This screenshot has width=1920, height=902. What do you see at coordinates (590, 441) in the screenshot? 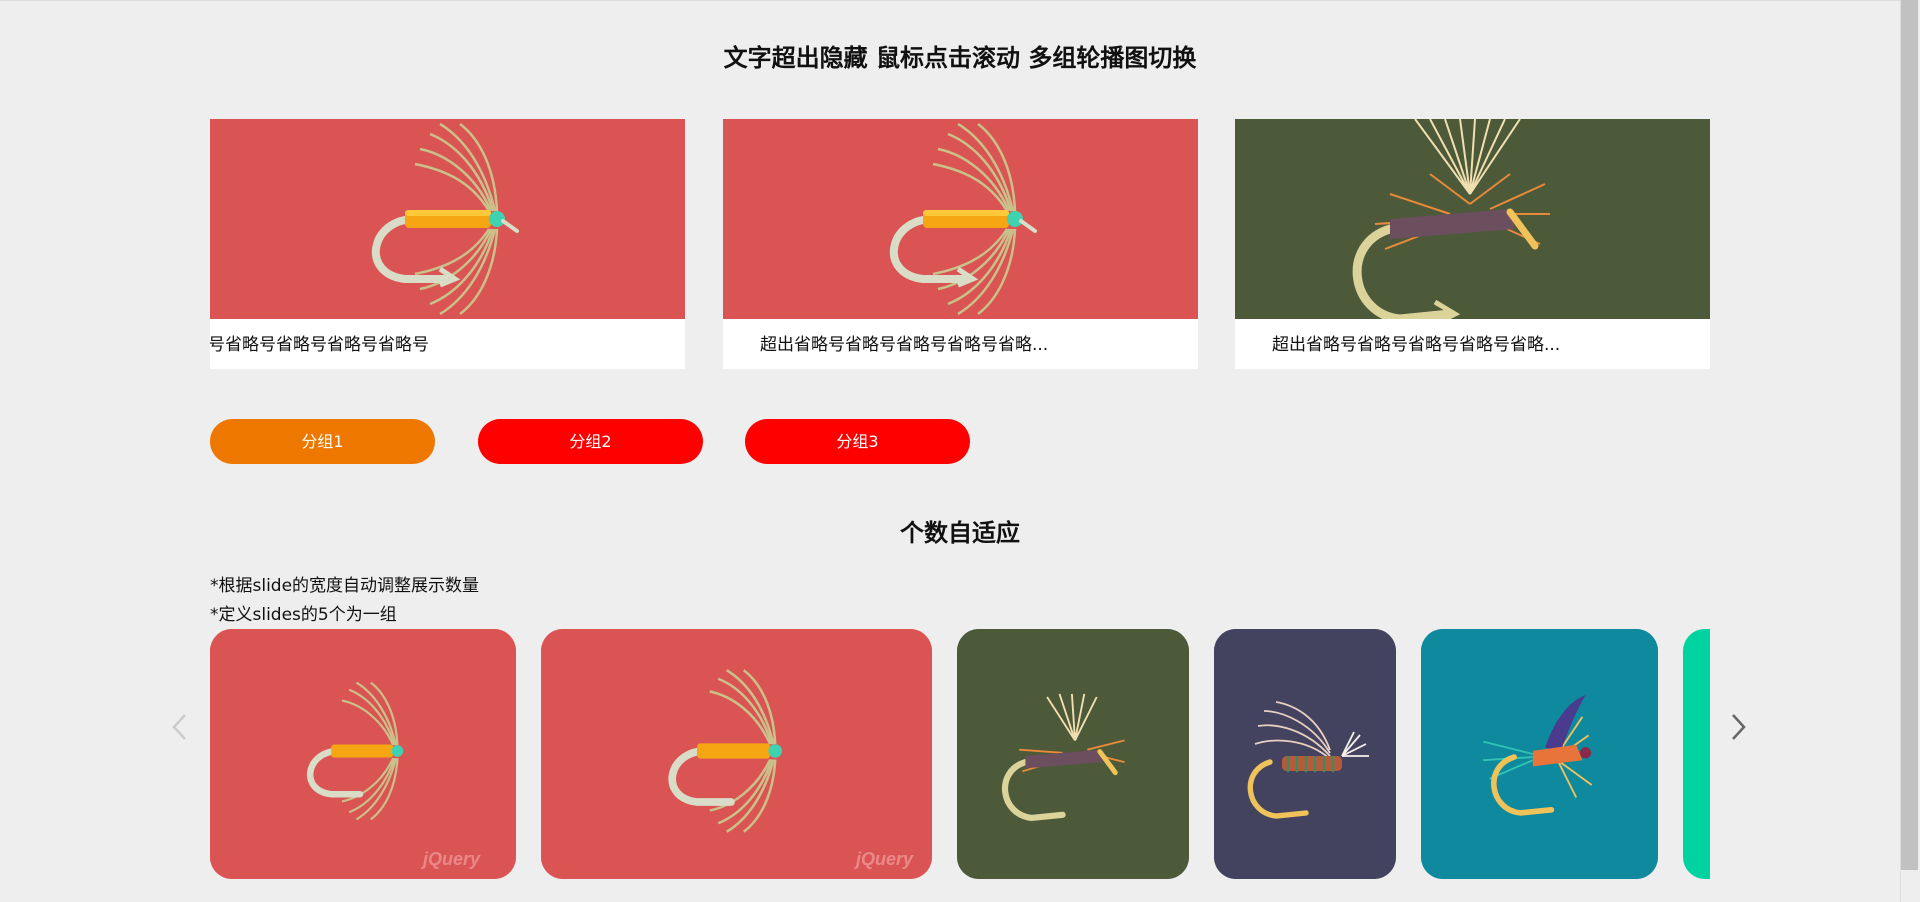
I see `group-button-2: 分组2` at bounding box center [590, 441].